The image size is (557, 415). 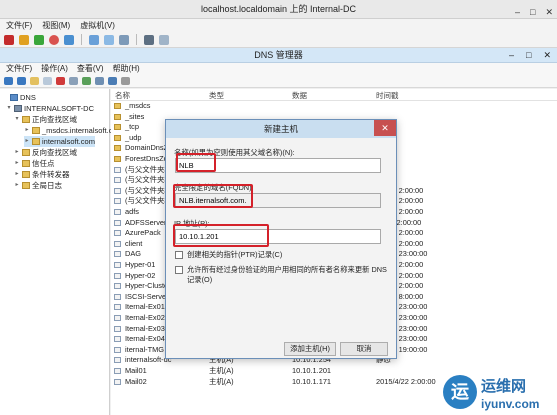 What do you see at coordinates (216, 95) in the screenshot?
I see `column-header-type: 类型` at bounding box center [216, 95].